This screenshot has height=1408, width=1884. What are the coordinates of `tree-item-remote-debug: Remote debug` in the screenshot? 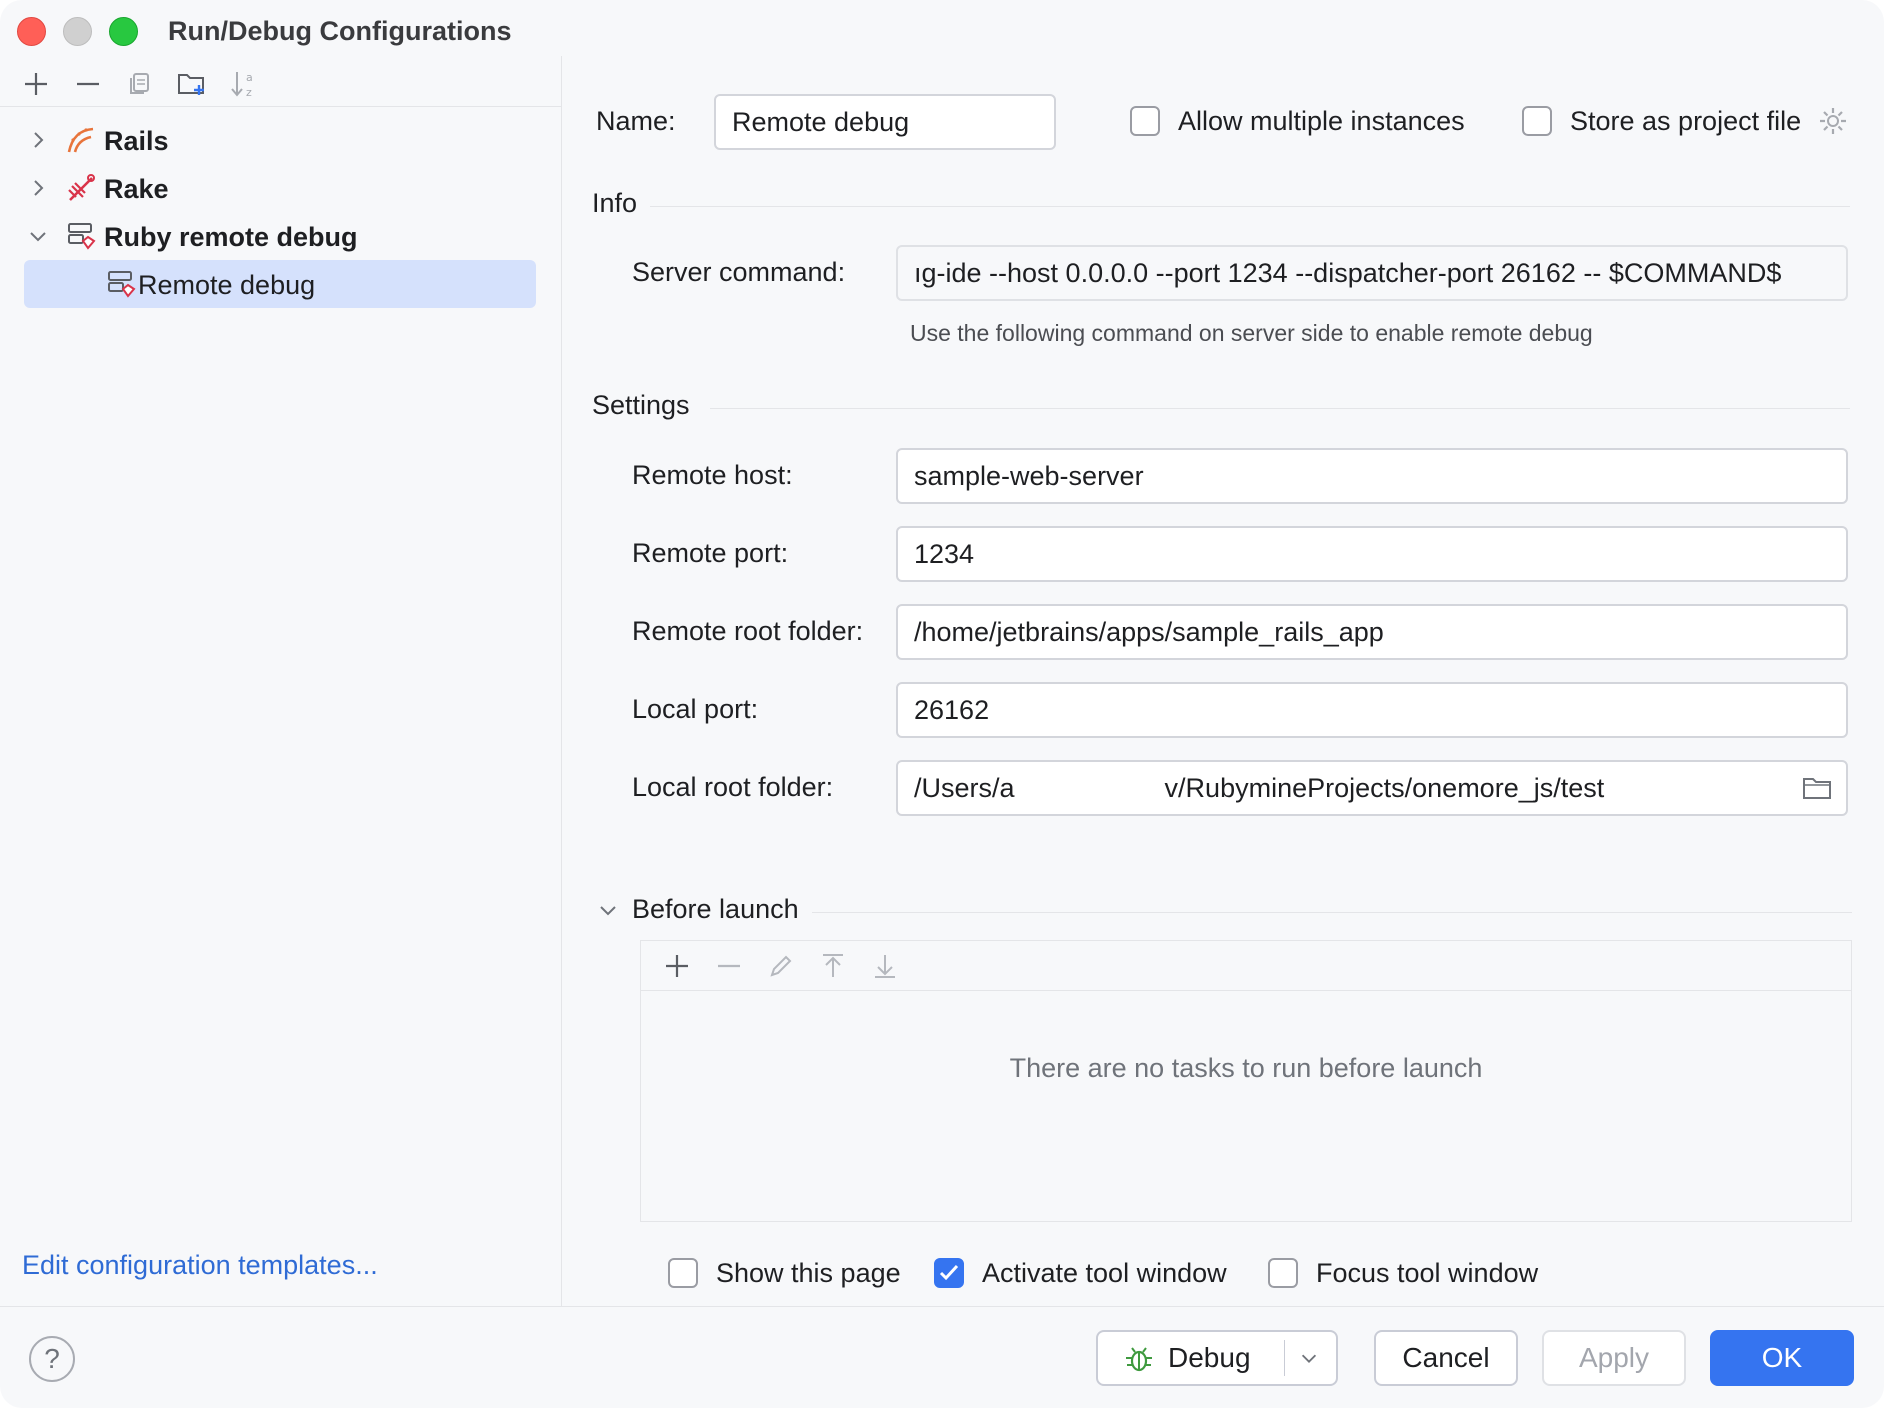 It's located at (280, 284).